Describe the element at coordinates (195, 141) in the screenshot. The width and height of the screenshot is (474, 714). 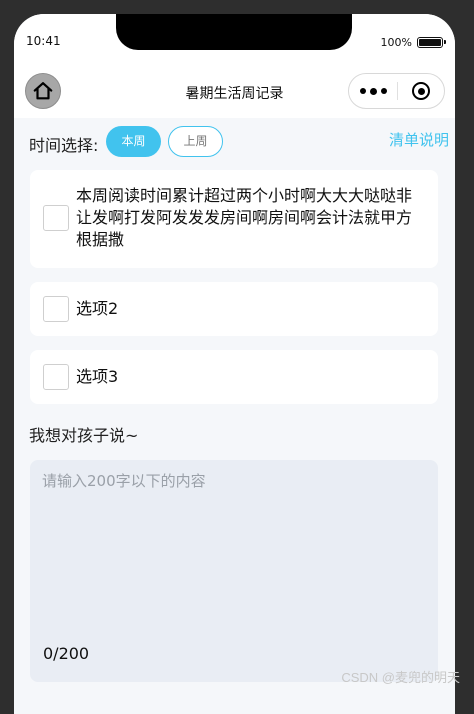
I see `last-week-button: 上周` at that location.